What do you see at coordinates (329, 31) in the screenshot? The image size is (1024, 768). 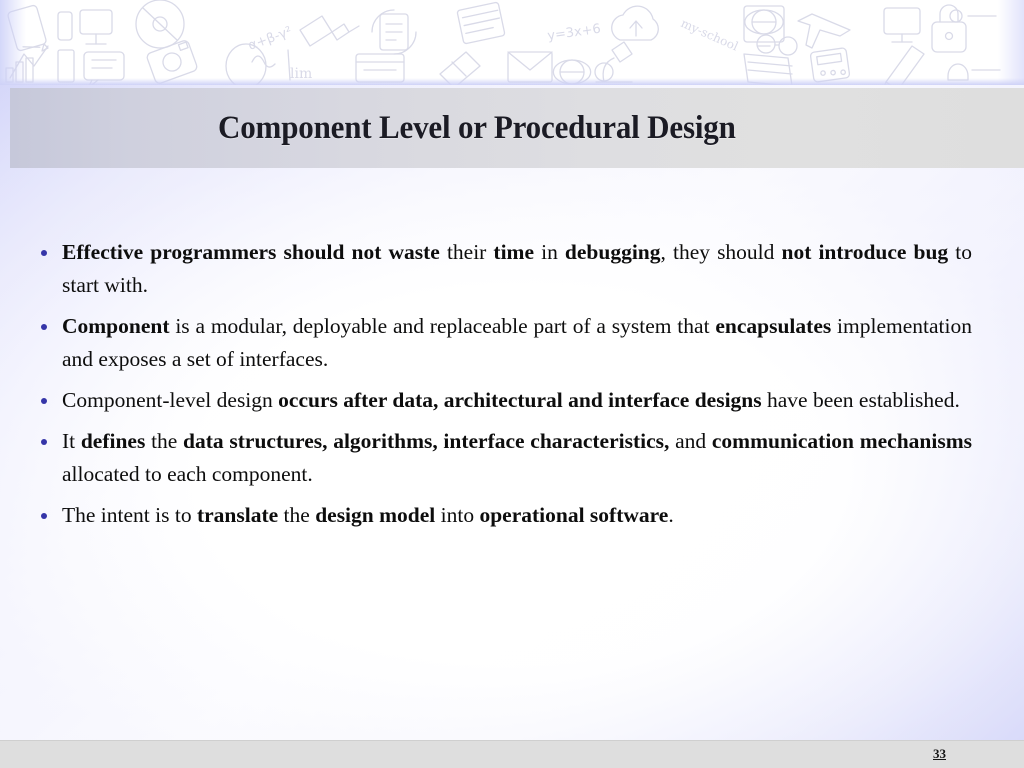 I see `usb-drive-icon` at bounding box center [329, 31].